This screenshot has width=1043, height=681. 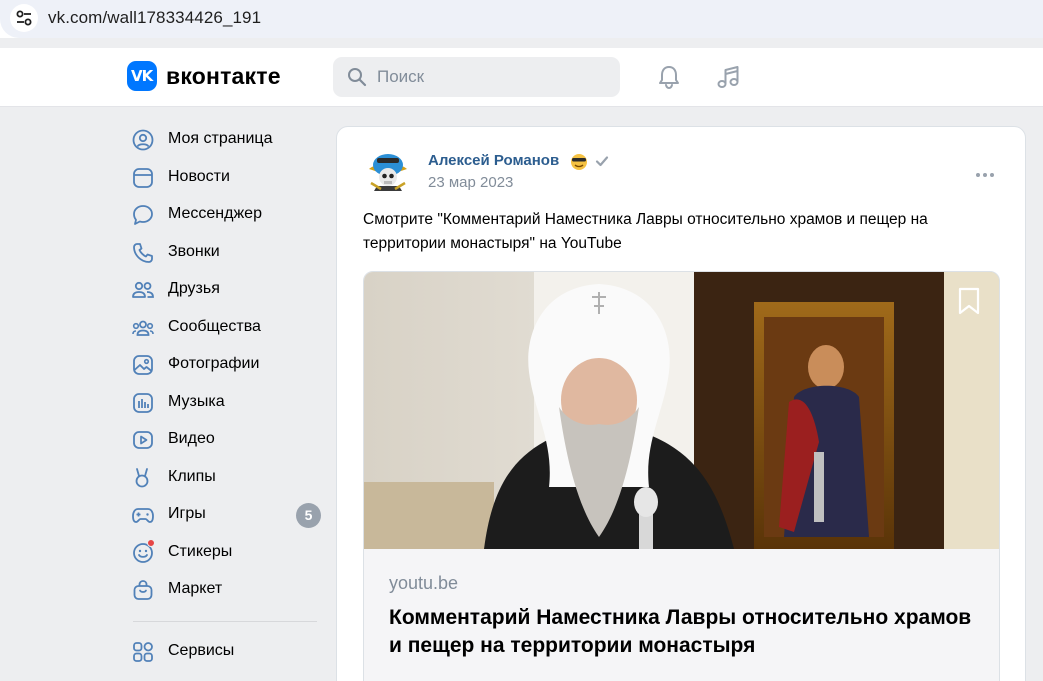 I want to click on menu-item-news: Новости, so click(x=225, y=178).